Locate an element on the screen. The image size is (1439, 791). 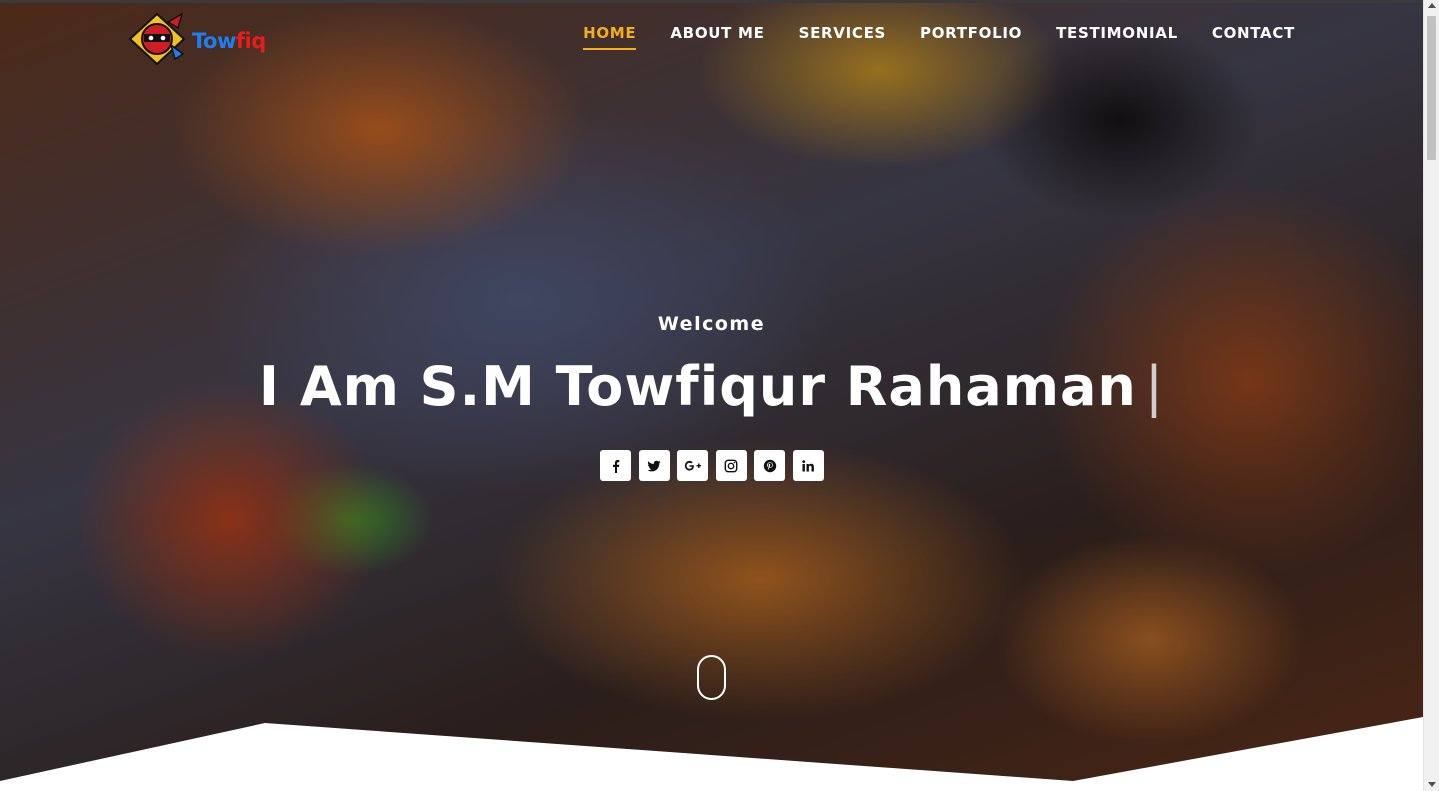
headline-text: I Am S.M Towfiqur Rahaman is located at coordinates (697, 386).